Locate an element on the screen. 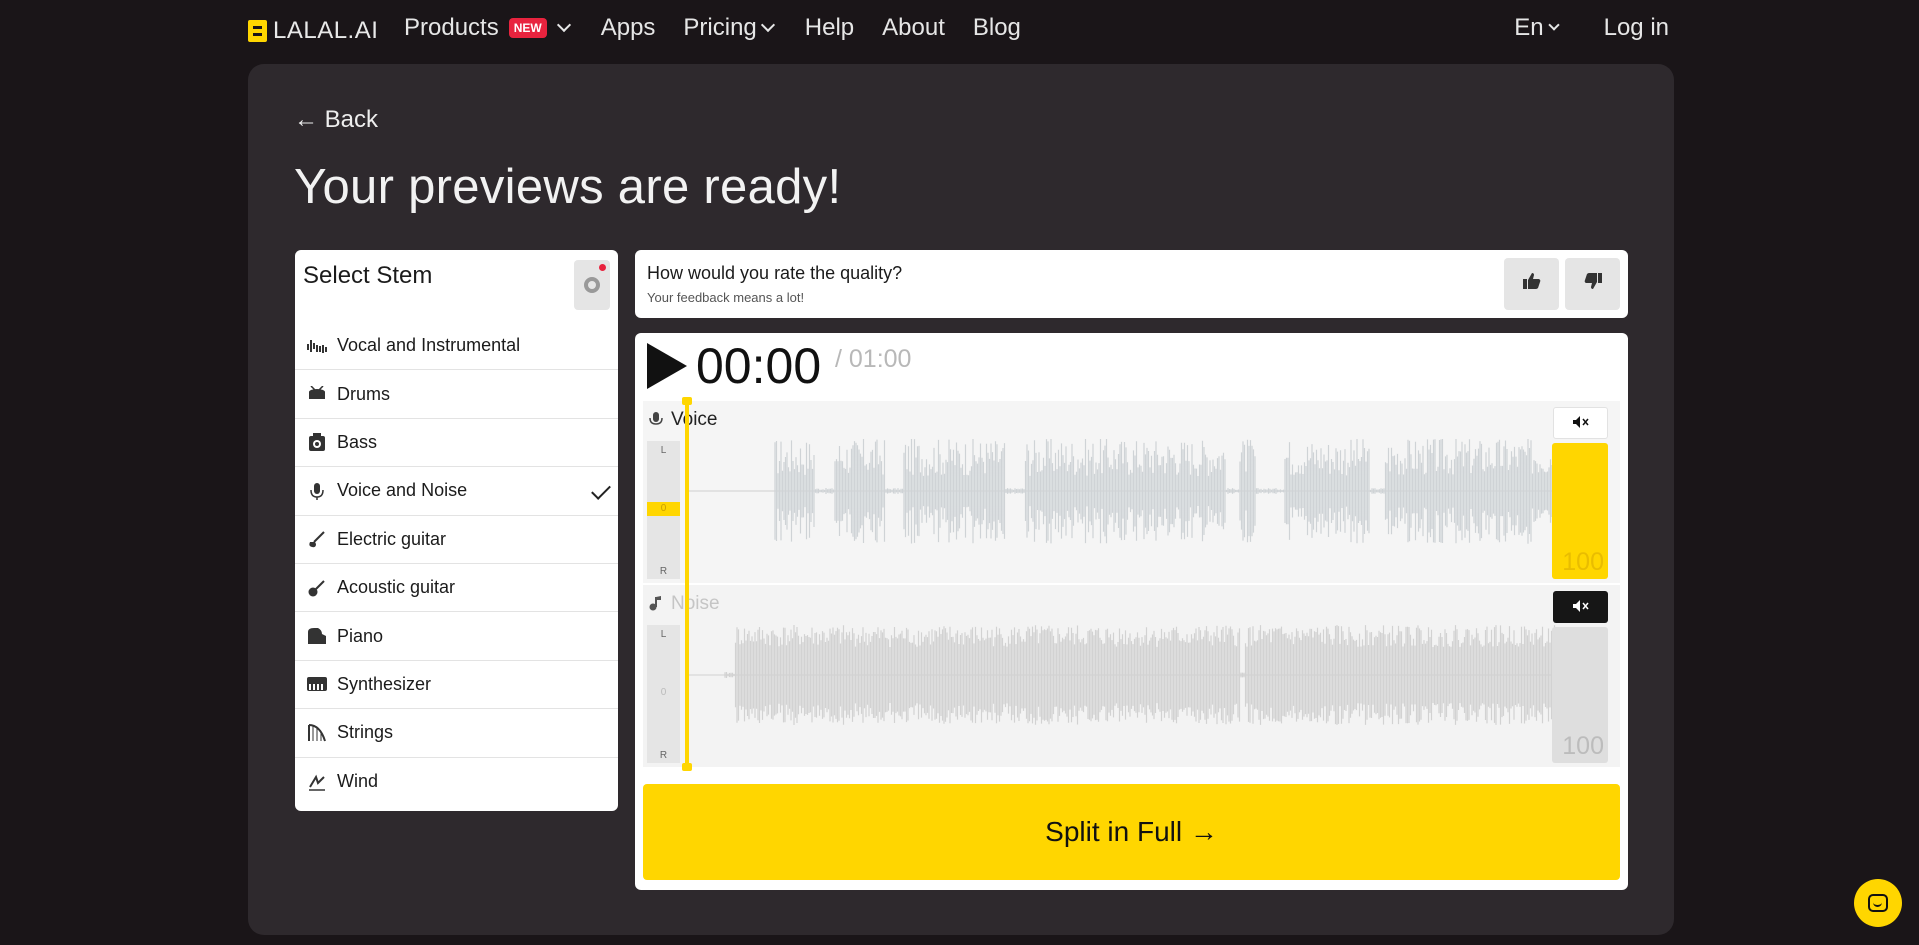 The width and height of the screenshot is (1919, 945). checkmark-icon is located at coordinates (601, 490).